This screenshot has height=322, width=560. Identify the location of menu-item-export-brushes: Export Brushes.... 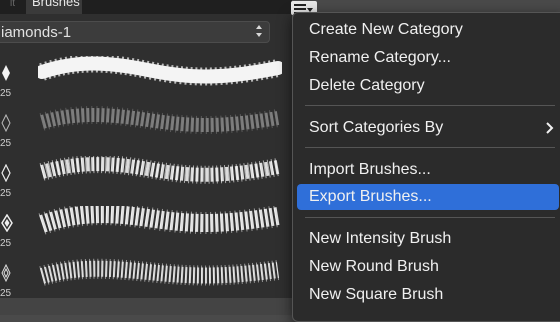
(428, 197).